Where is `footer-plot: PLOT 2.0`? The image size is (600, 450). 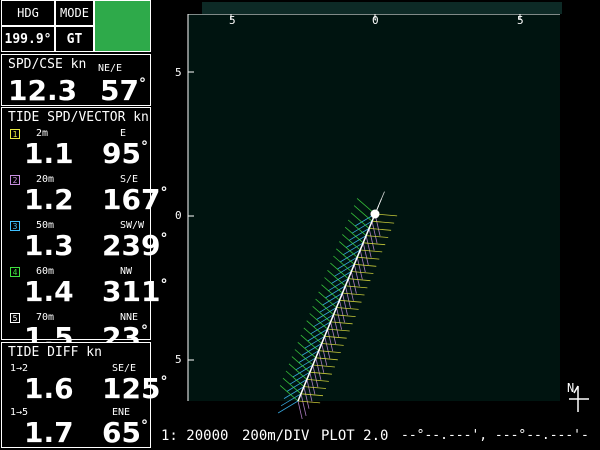
footer-plot: PLOT 2.0 is located at coordinates (354, 436).